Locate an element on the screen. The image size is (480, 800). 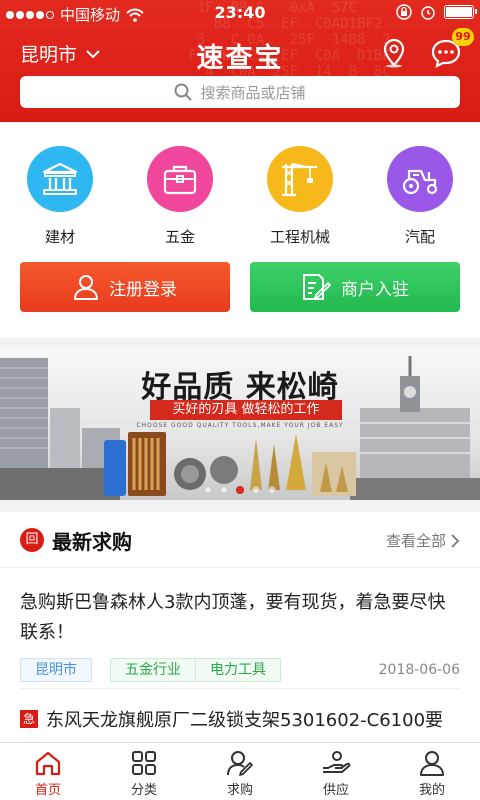
request-date: 2018-06-06 is located at coordinates (419, 670).